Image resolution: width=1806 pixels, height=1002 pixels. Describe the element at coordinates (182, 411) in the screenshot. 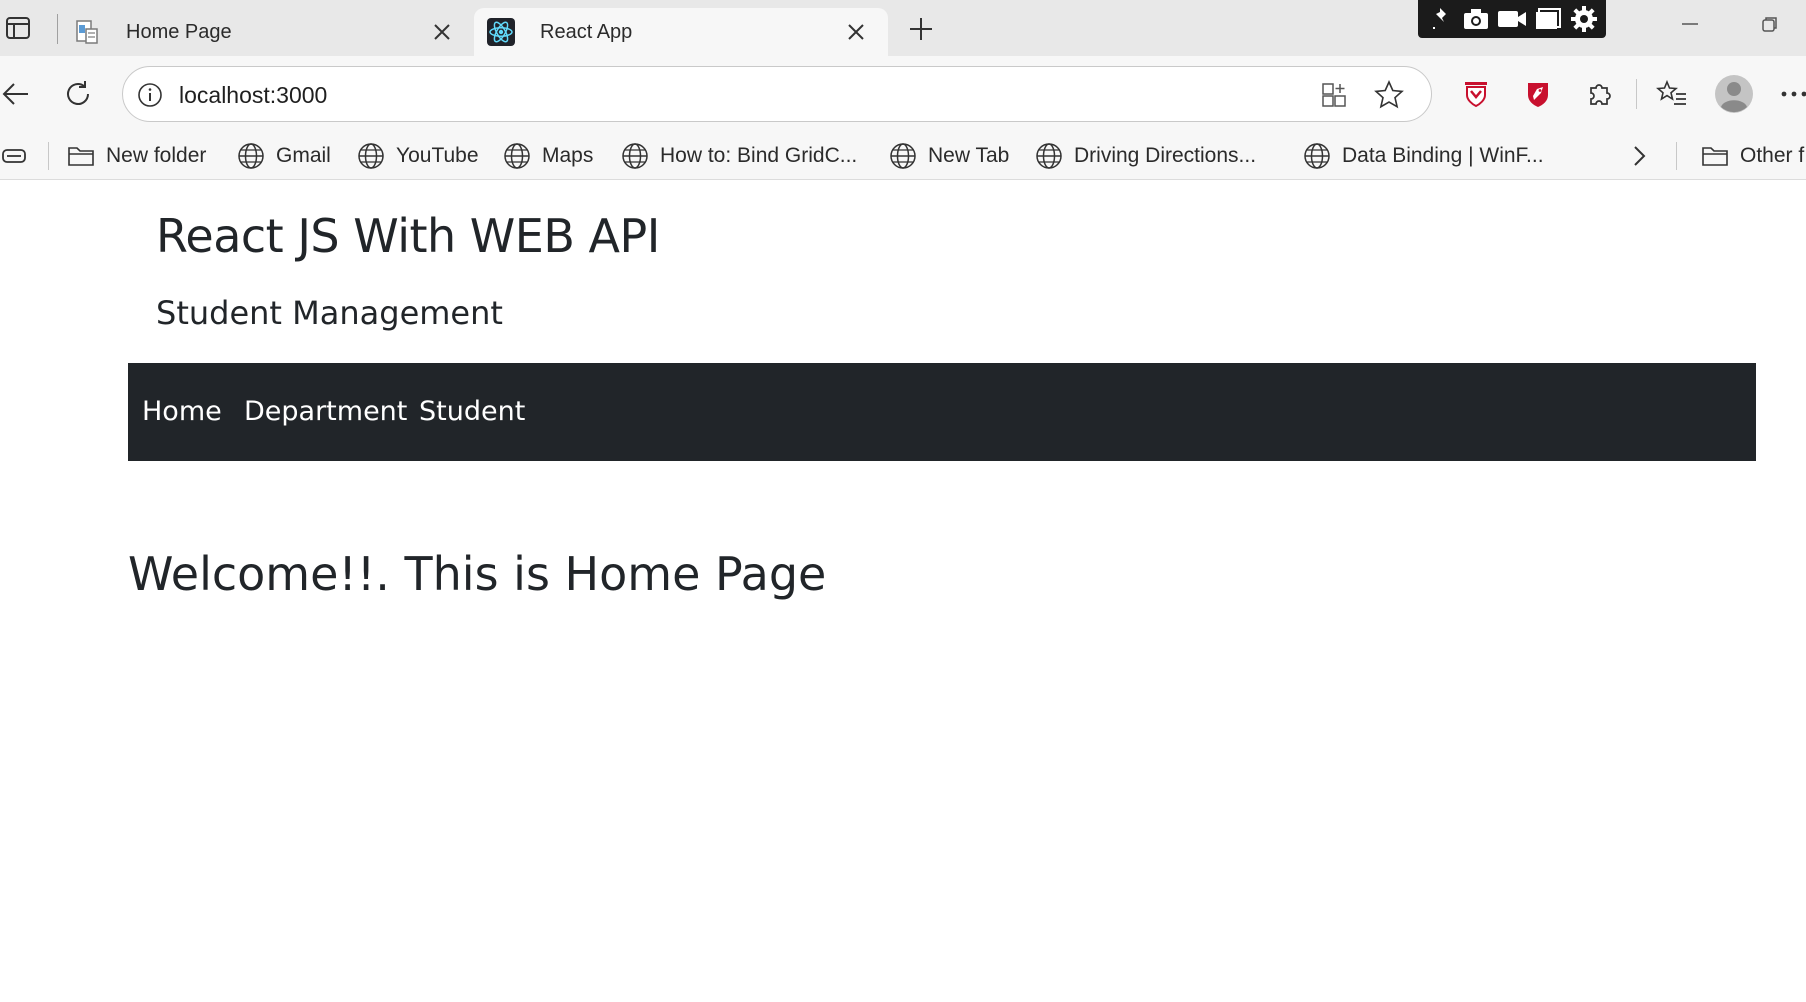

I see `nav-link-home: Home` at that location.